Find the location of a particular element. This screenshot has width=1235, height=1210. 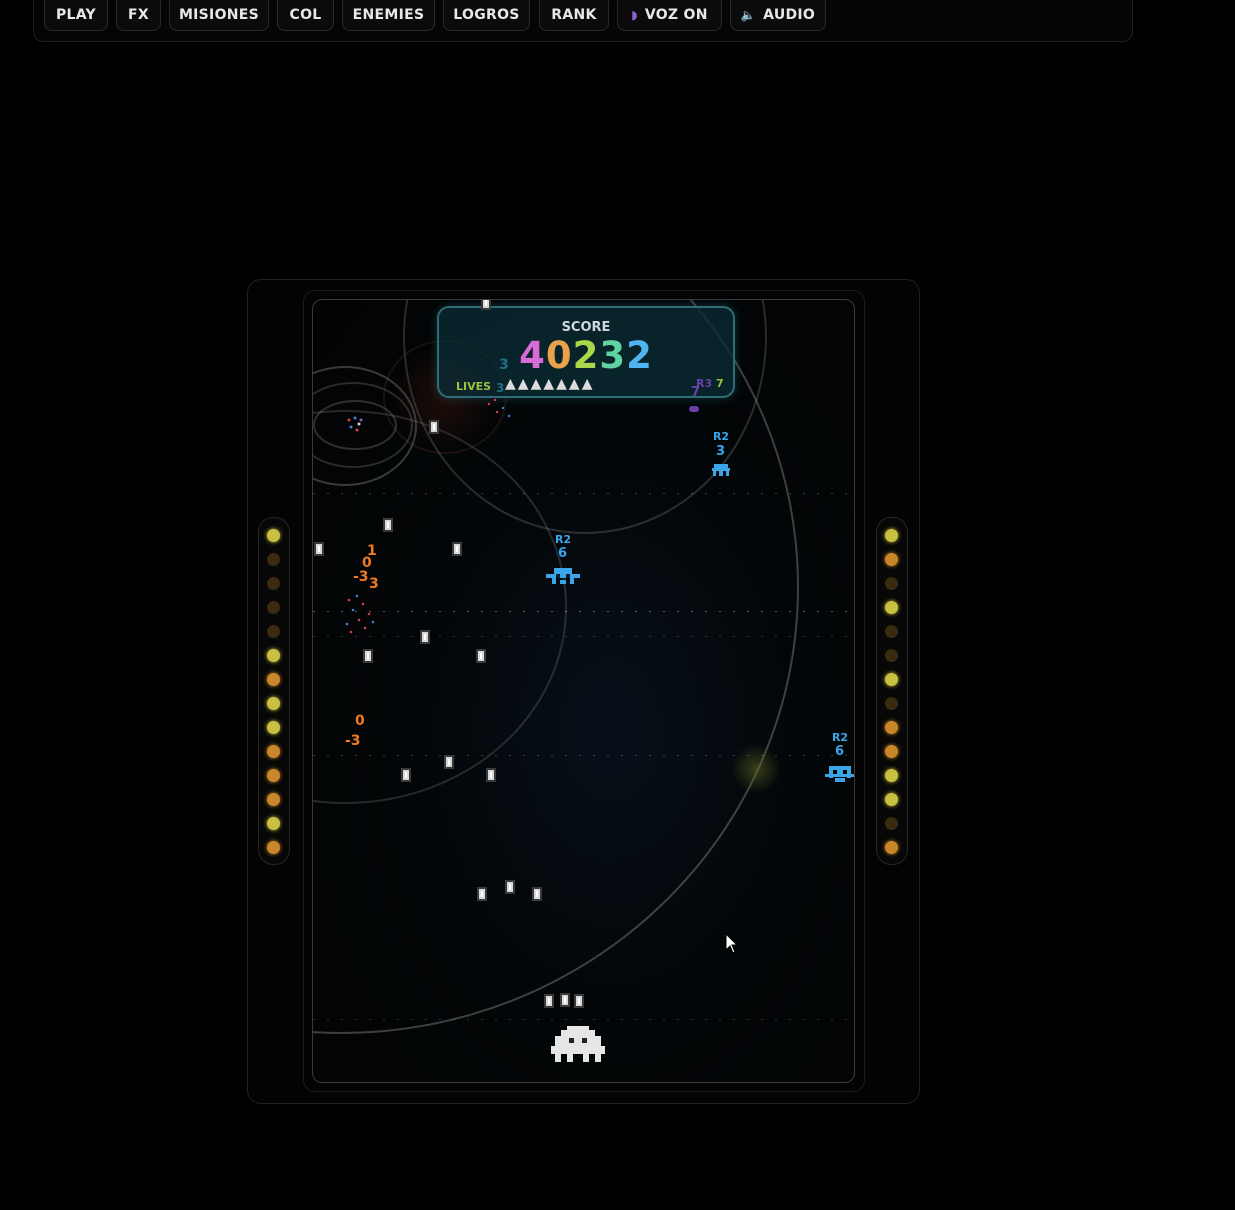

right-led-rail is located at coordinates (892, 691).